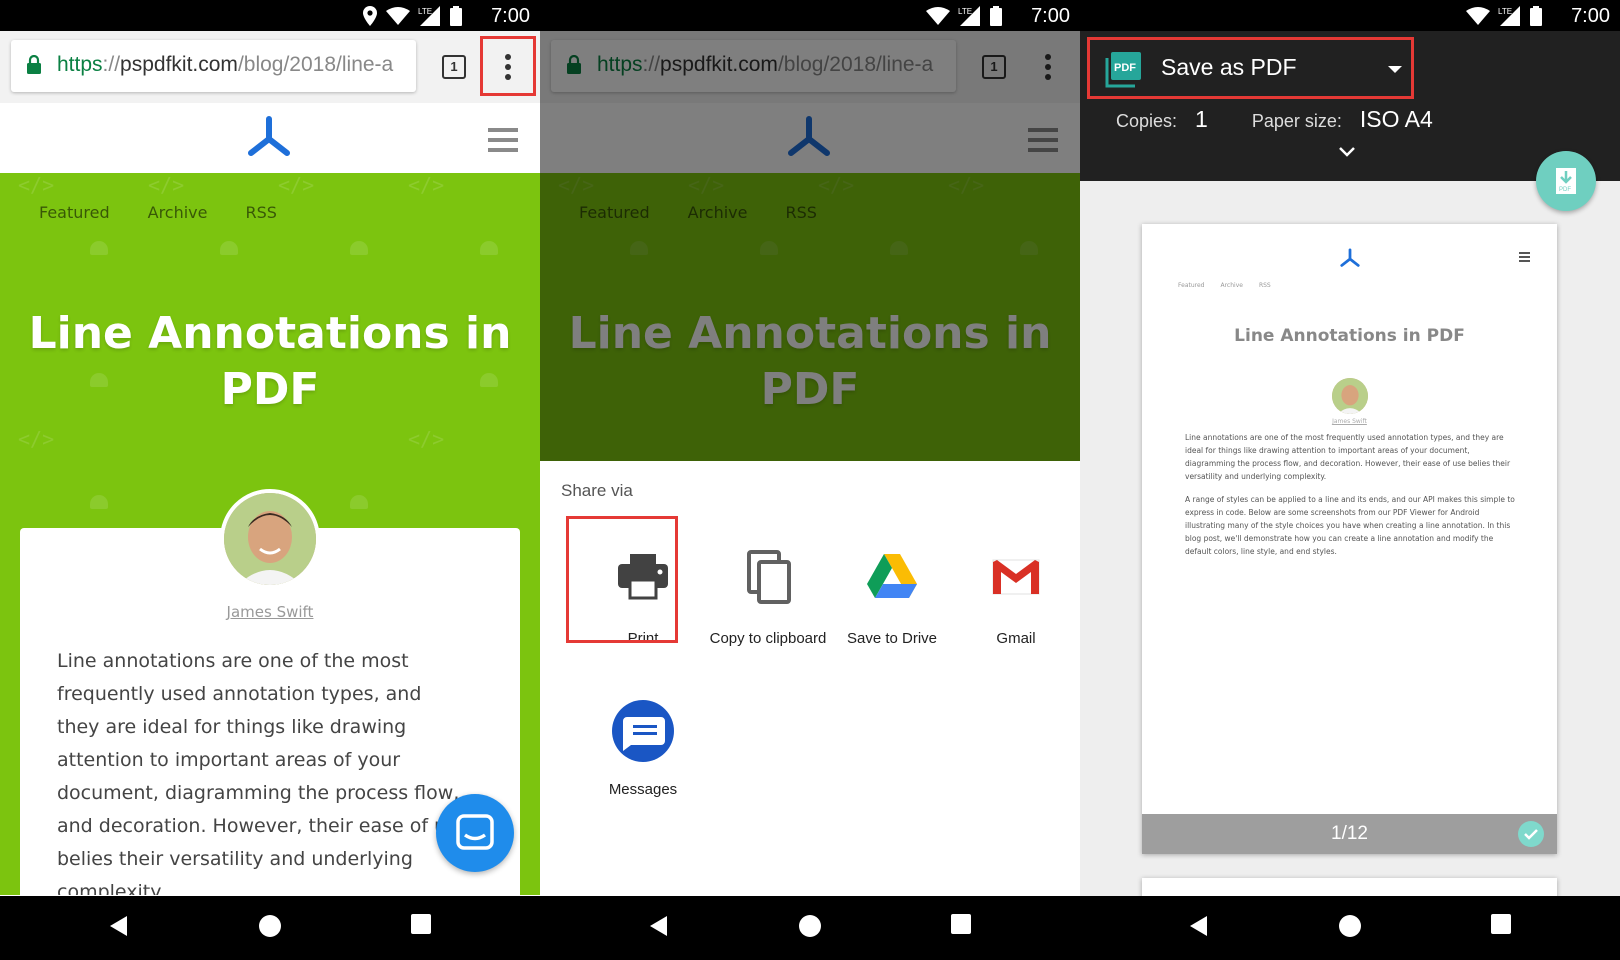 The width and height of the screenshot is (1620, 960). Describe the element at coordinates (270, 389) in the screenshot. I see `title-line: PDF` at that location.